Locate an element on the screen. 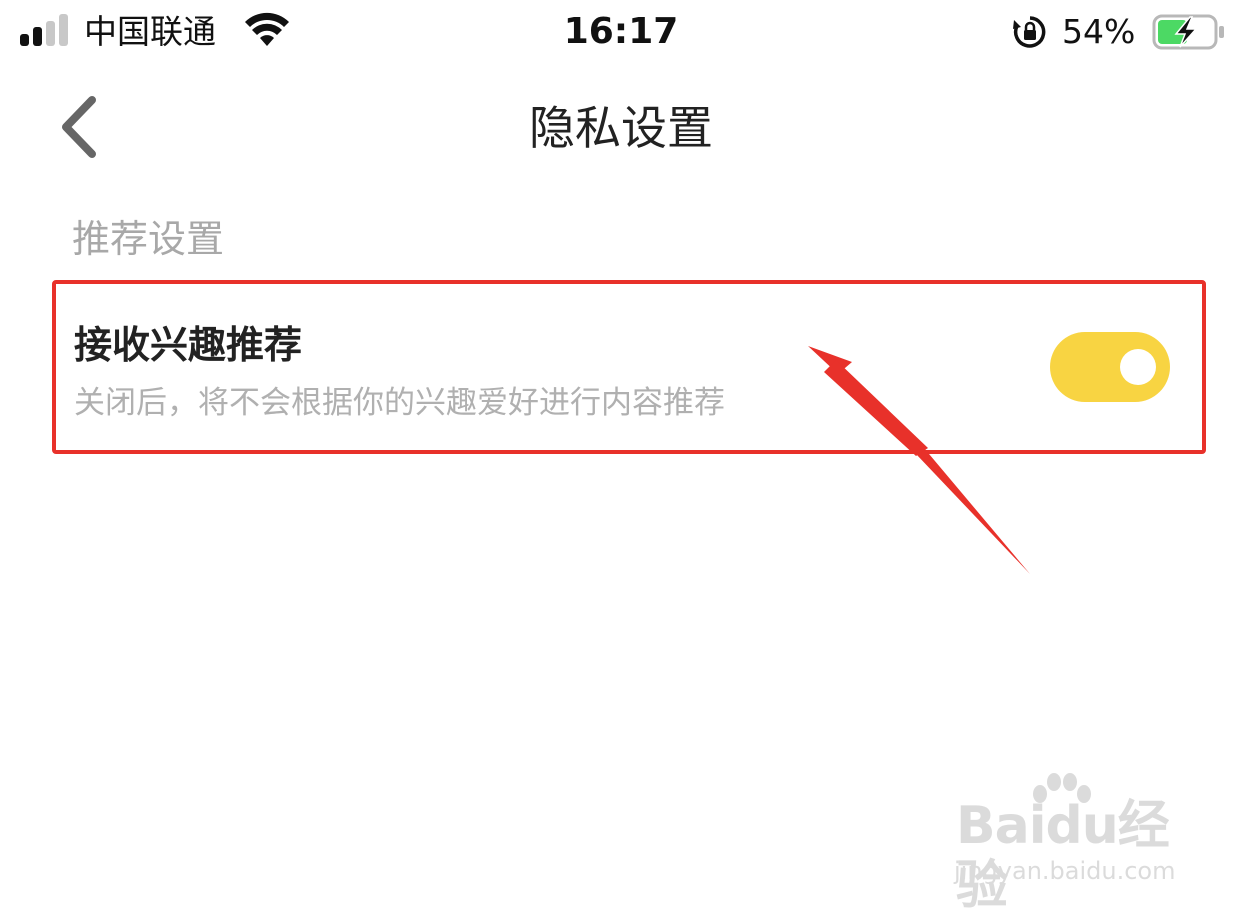 This screenshot has height=908, width=1242. status-bar: 中国联通 16:17 54% is located at coordinates (621, 33).